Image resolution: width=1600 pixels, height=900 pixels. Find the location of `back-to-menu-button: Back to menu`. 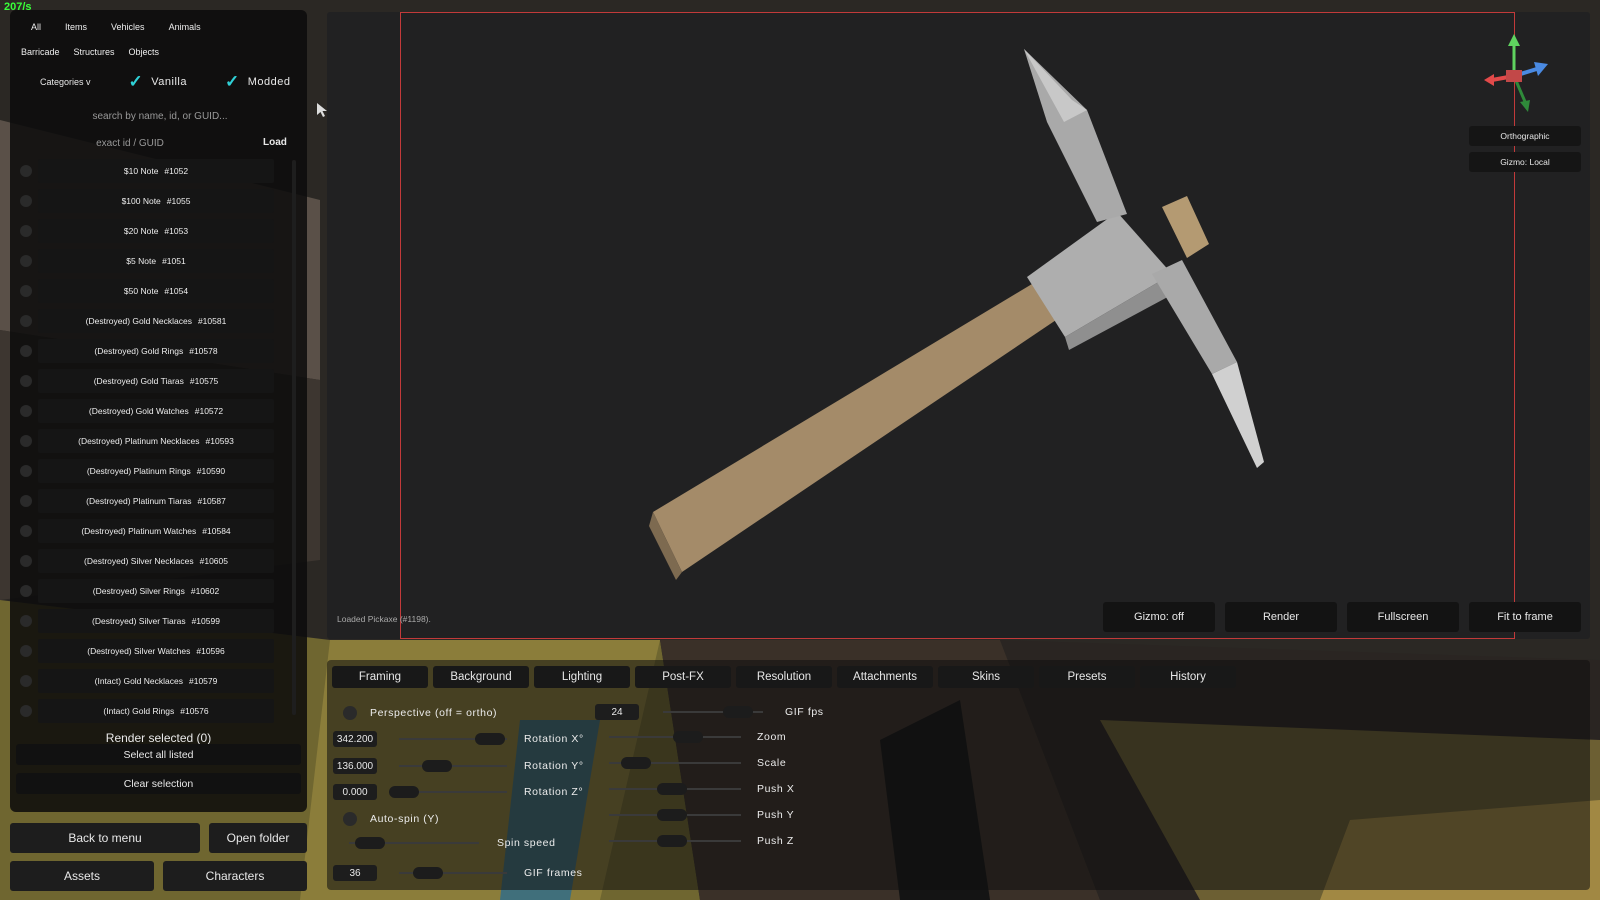

back-to-menu-button: Back to menu is located at coordinates (105, 838).